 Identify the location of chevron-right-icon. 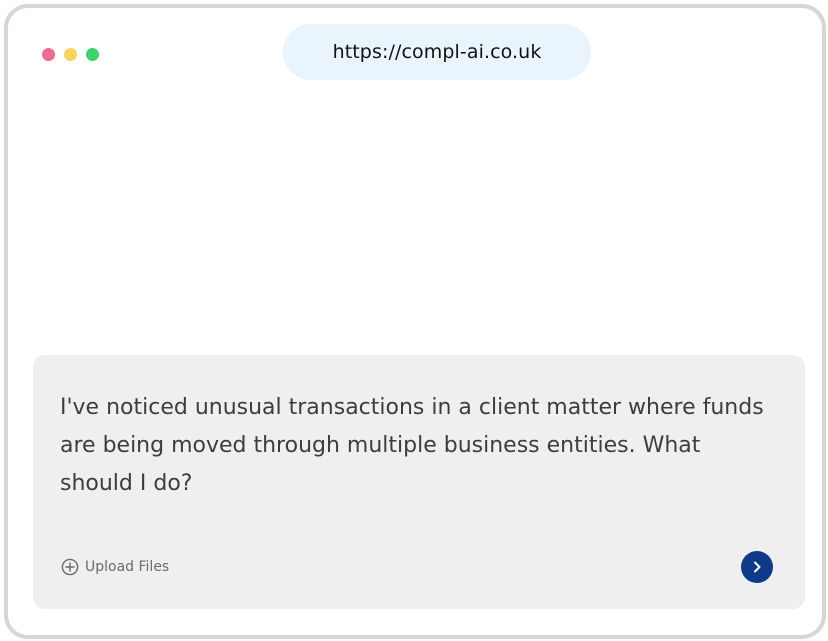
(757, 567).